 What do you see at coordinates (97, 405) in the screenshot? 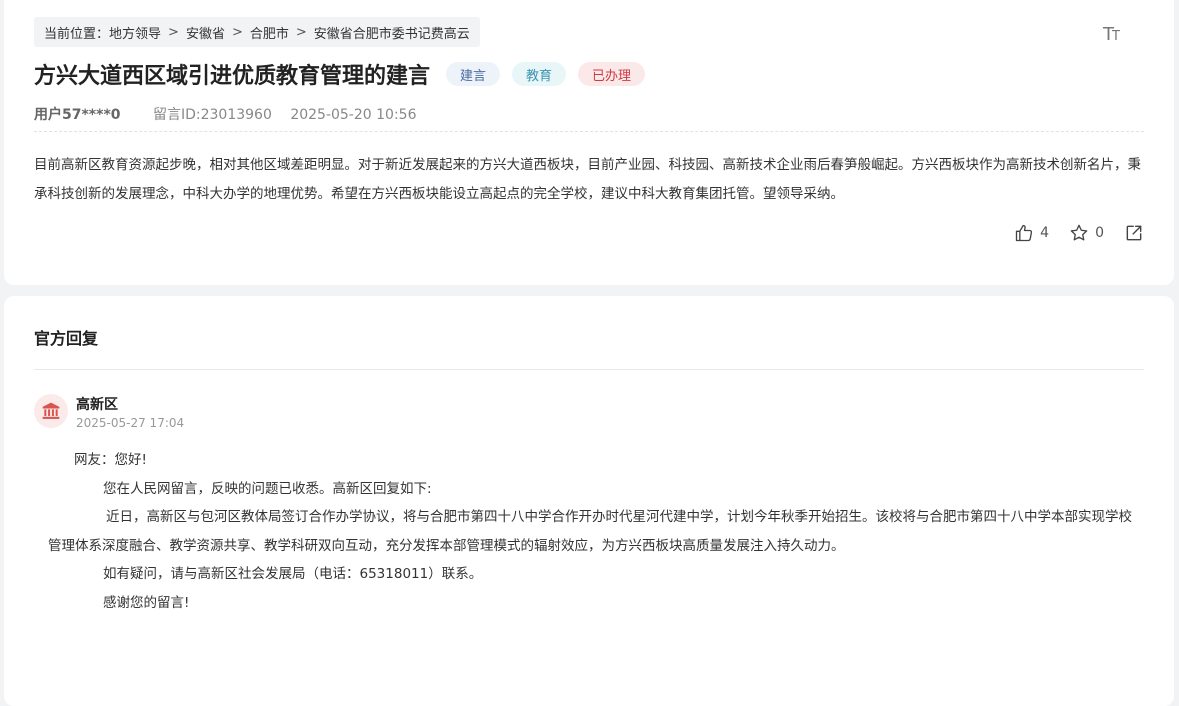
I see `reply-org-name: 高新区` at bounding box center [97, 405].